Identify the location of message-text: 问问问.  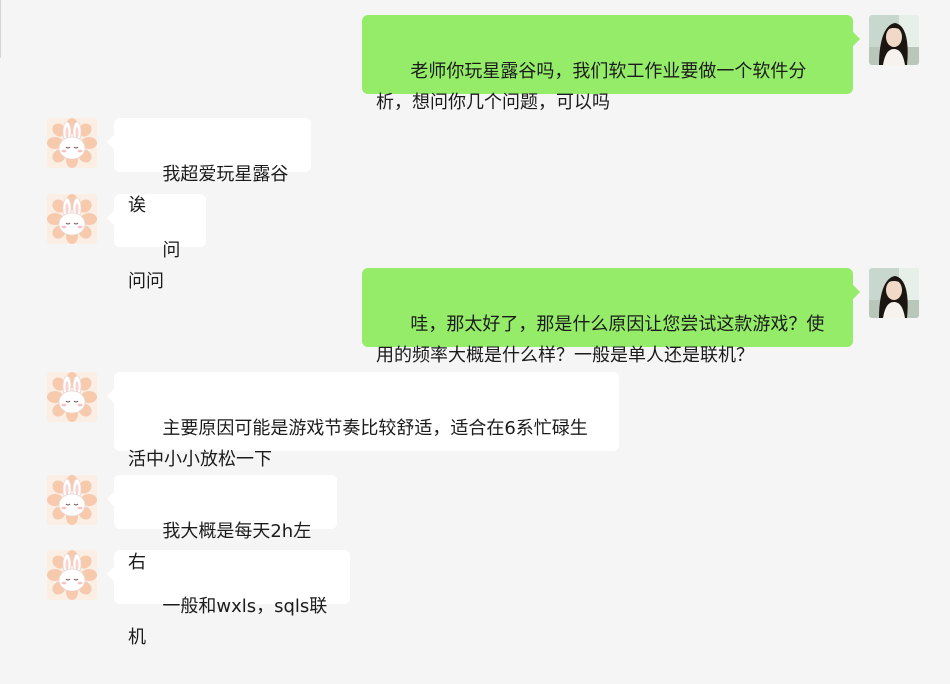
(154, 266).